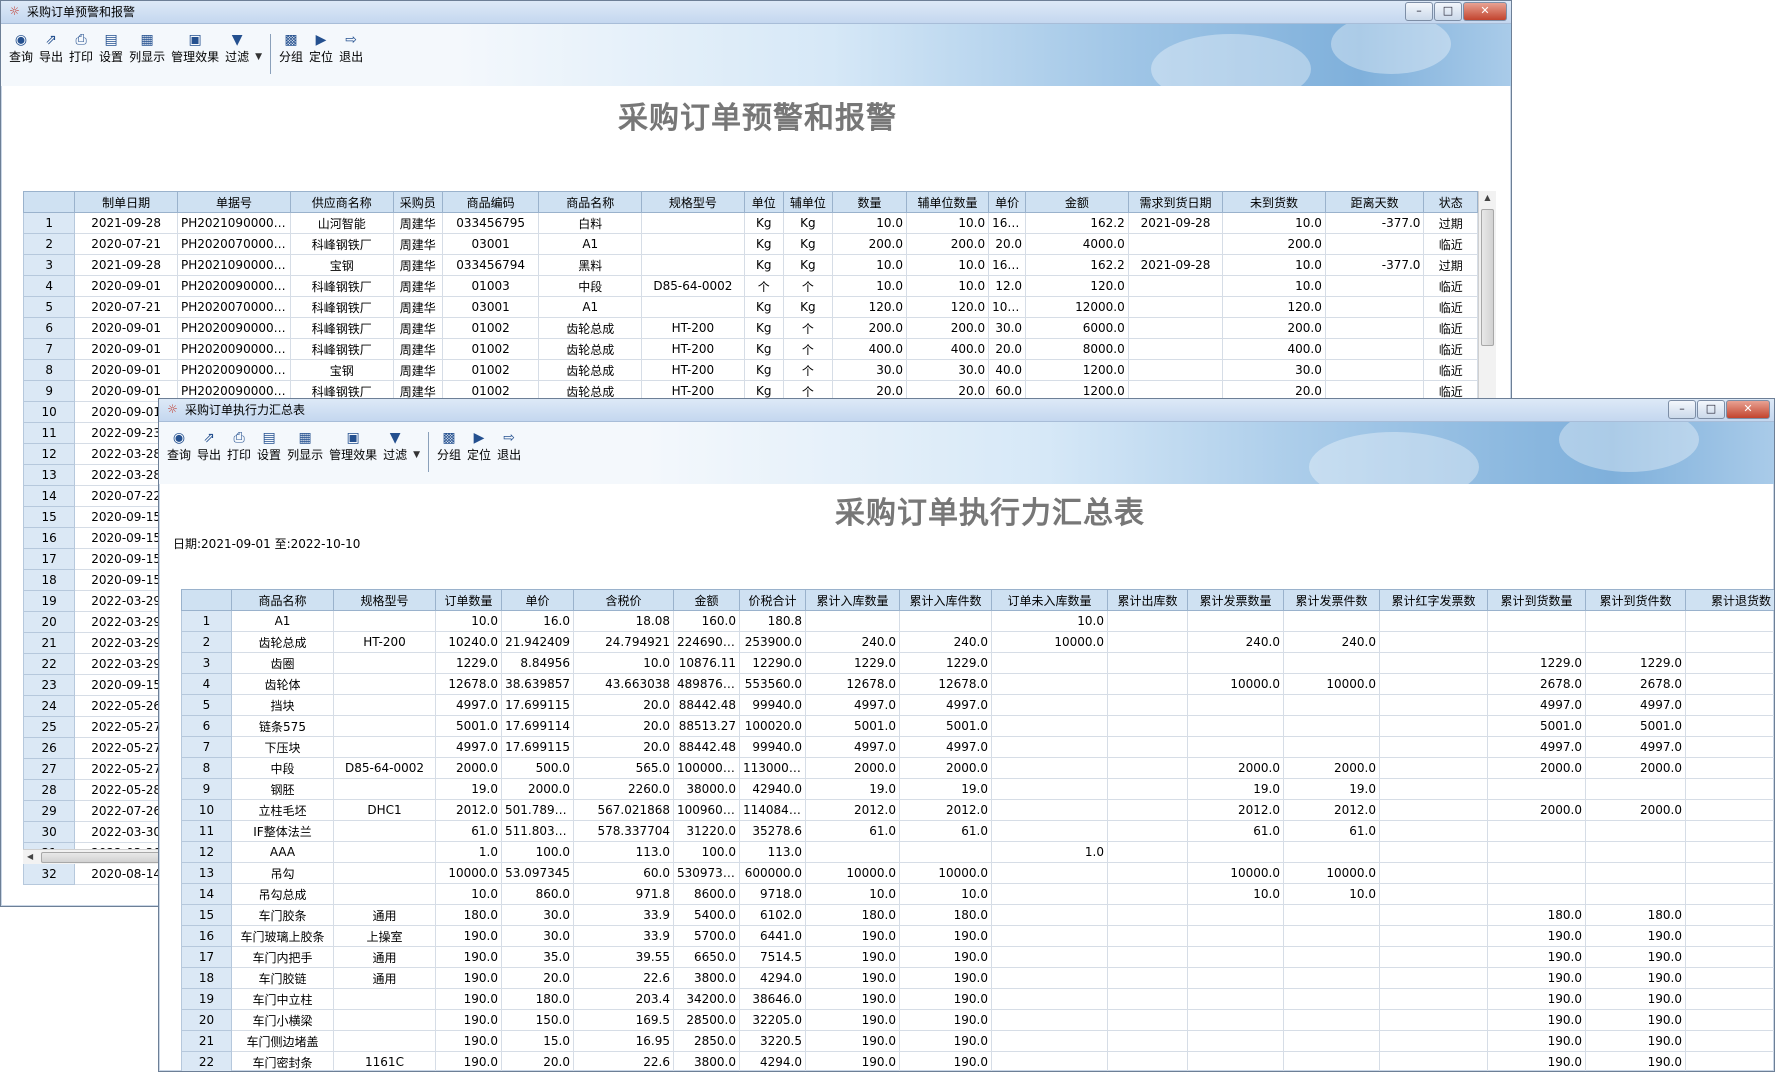 The image size is (1775, 1072). What do you see at coordinates (947, 202) in the screenshot?
I see `column-header: 辅单位数量` at bounding box center [947, 202].